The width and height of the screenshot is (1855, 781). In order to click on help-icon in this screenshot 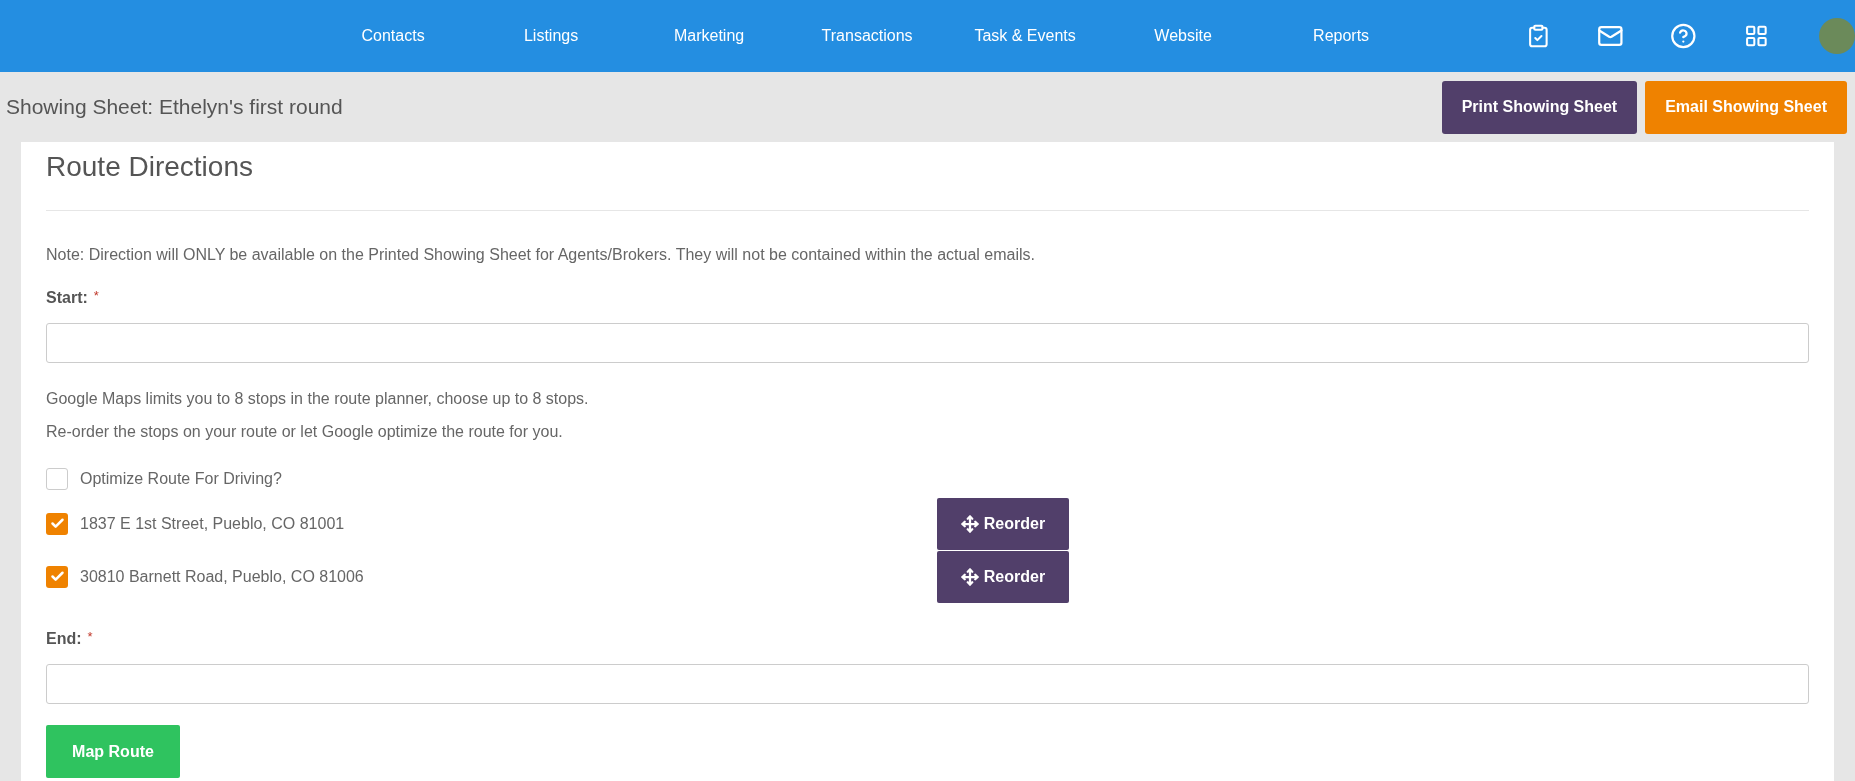, I will do `click(1683, 36)`.